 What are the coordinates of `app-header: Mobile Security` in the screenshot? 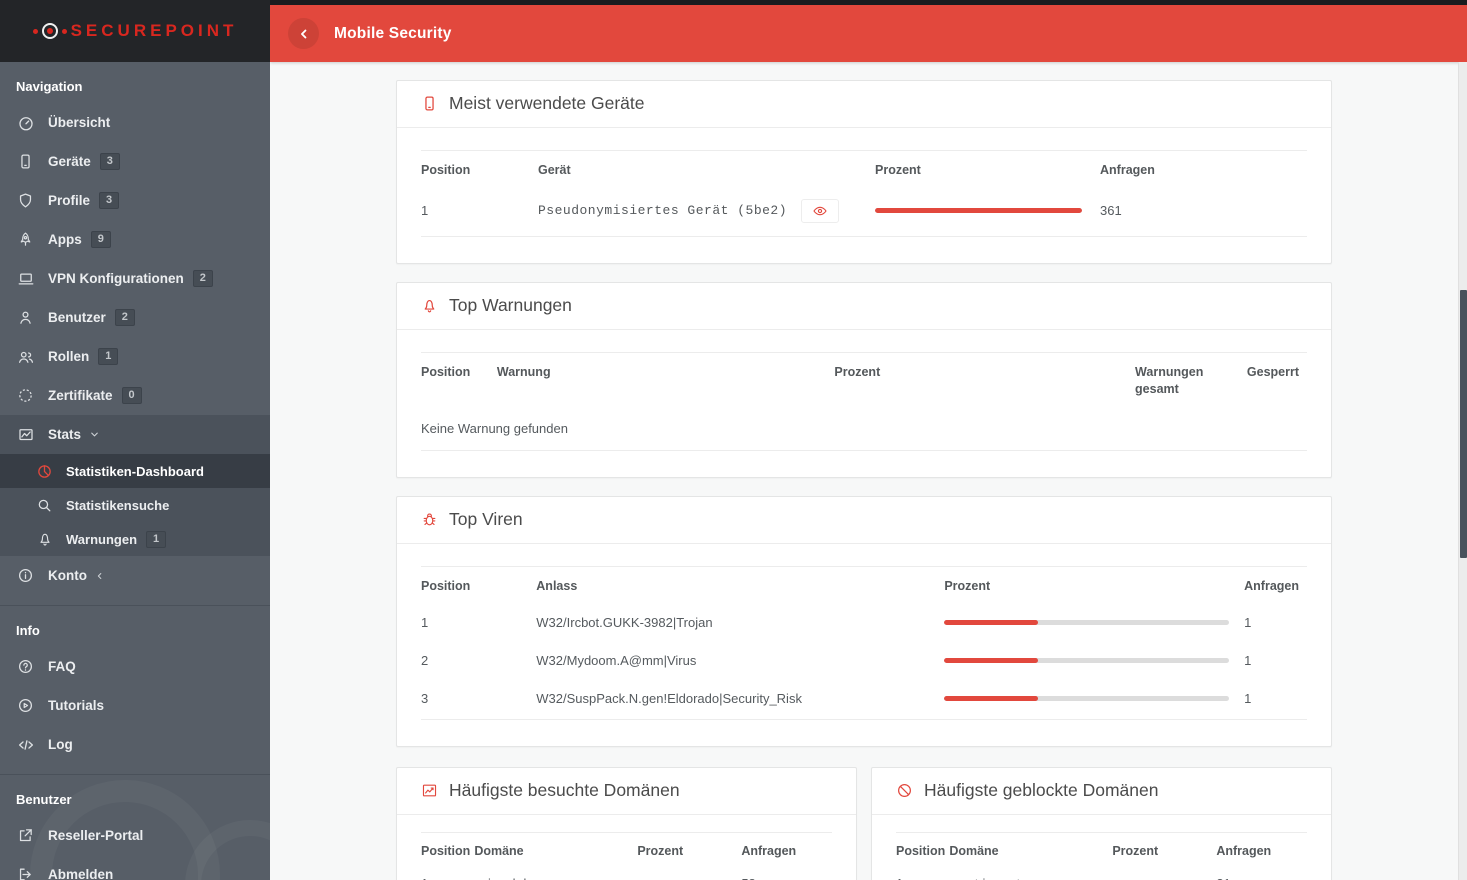 It's located at (868, 33).